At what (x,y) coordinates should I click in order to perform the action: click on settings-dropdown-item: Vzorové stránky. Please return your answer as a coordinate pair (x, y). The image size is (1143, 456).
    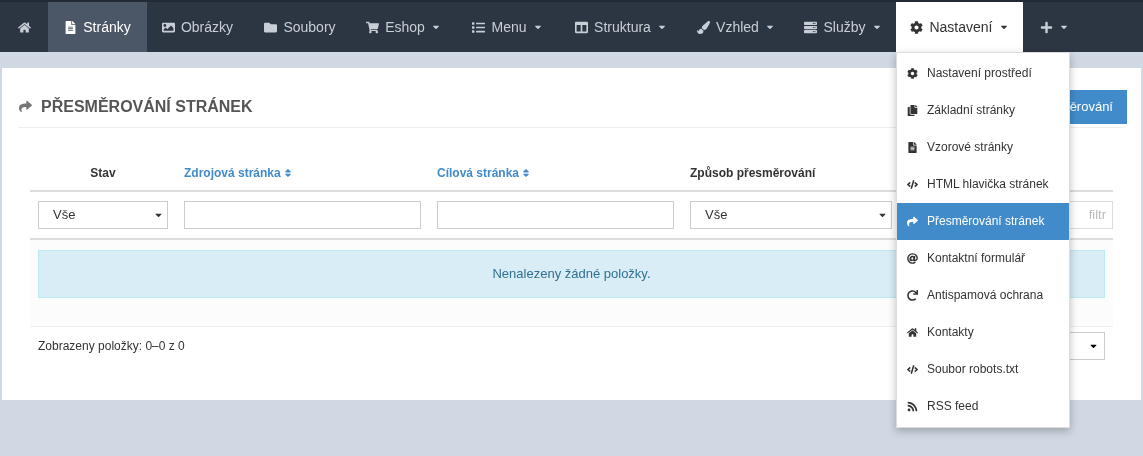
    Looking at the image, I should click on (983, 147).